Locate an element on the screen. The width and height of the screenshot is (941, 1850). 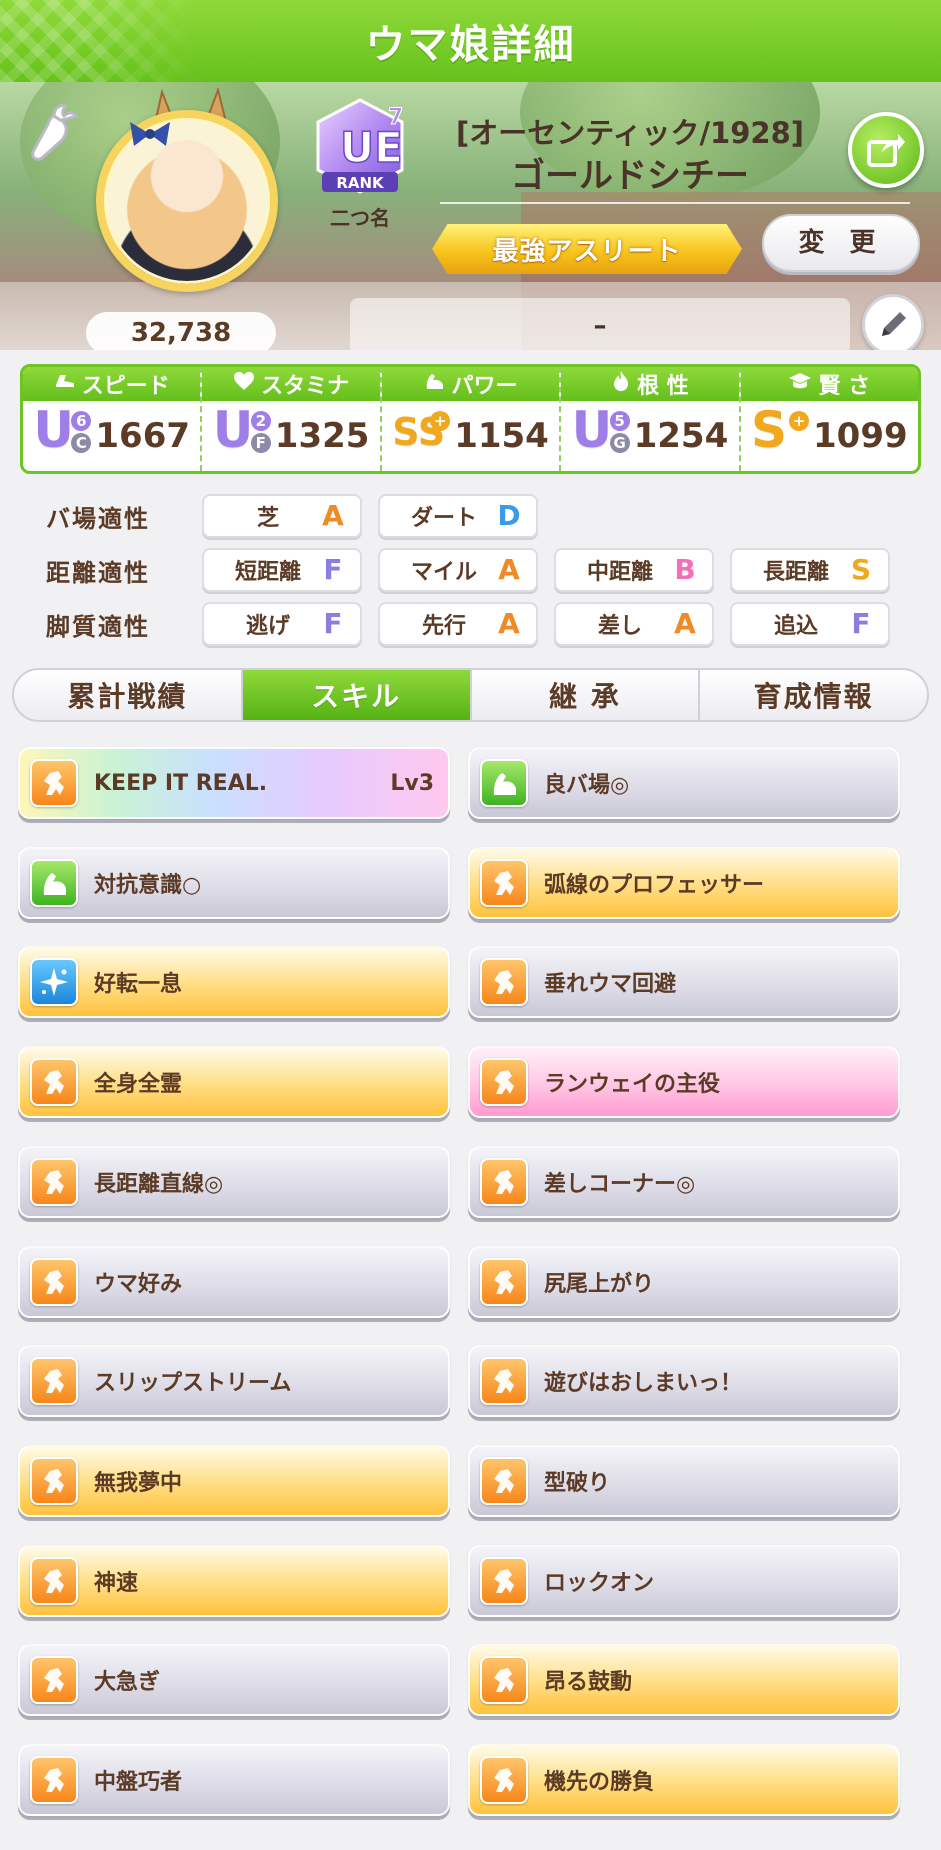
flame-icon is located at coordinates (621, 384).